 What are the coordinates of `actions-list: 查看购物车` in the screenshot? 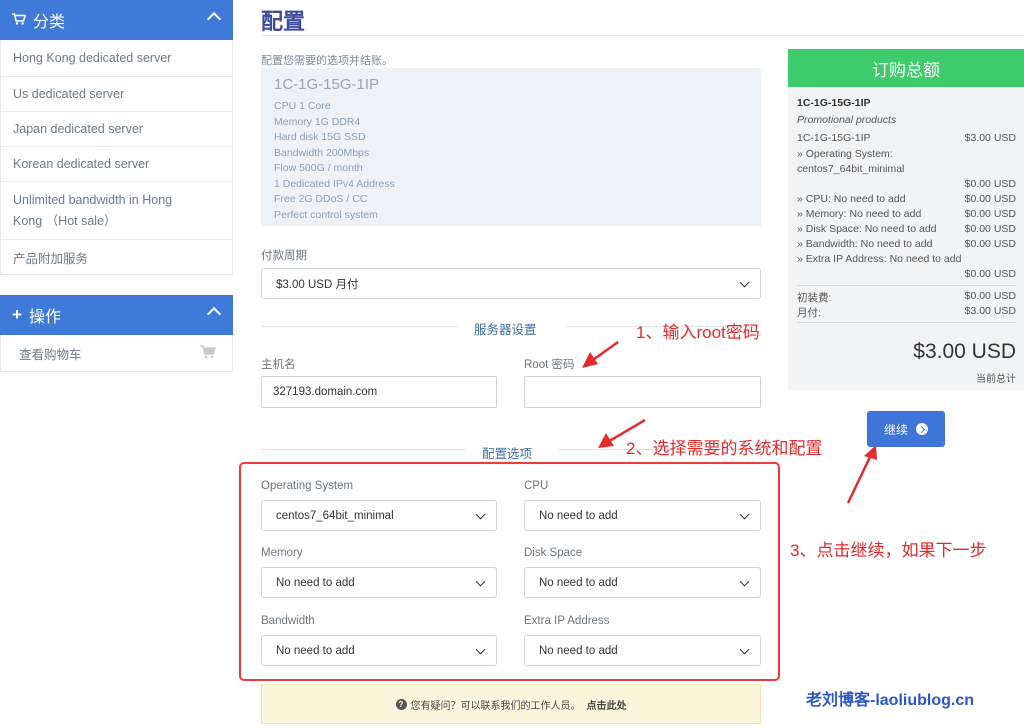 It's located at (116, 353).